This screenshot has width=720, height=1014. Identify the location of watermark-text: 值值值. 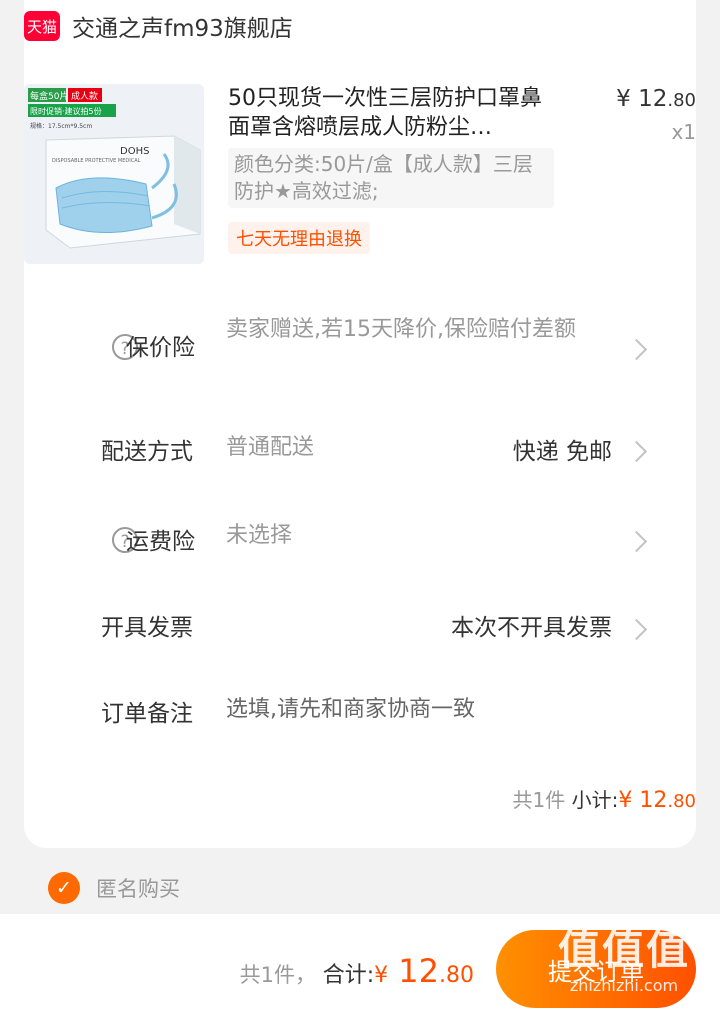
(623, 949).